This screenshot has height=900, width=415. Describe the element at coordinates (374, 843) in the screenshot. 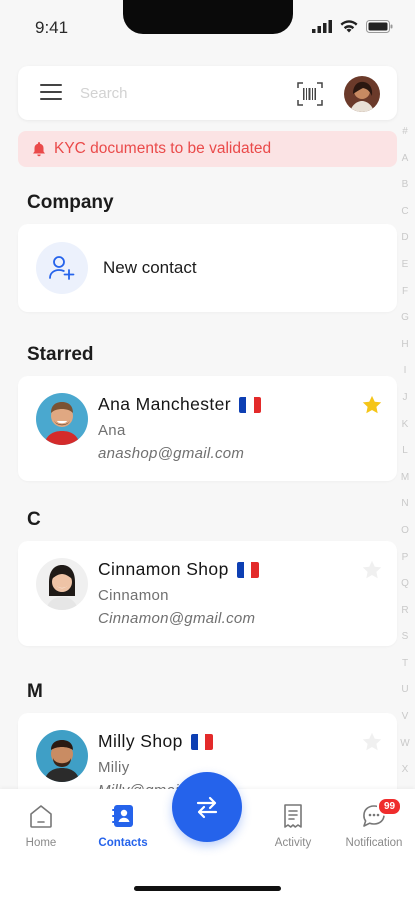

I see `nav-label-notification: Notification` at that location.